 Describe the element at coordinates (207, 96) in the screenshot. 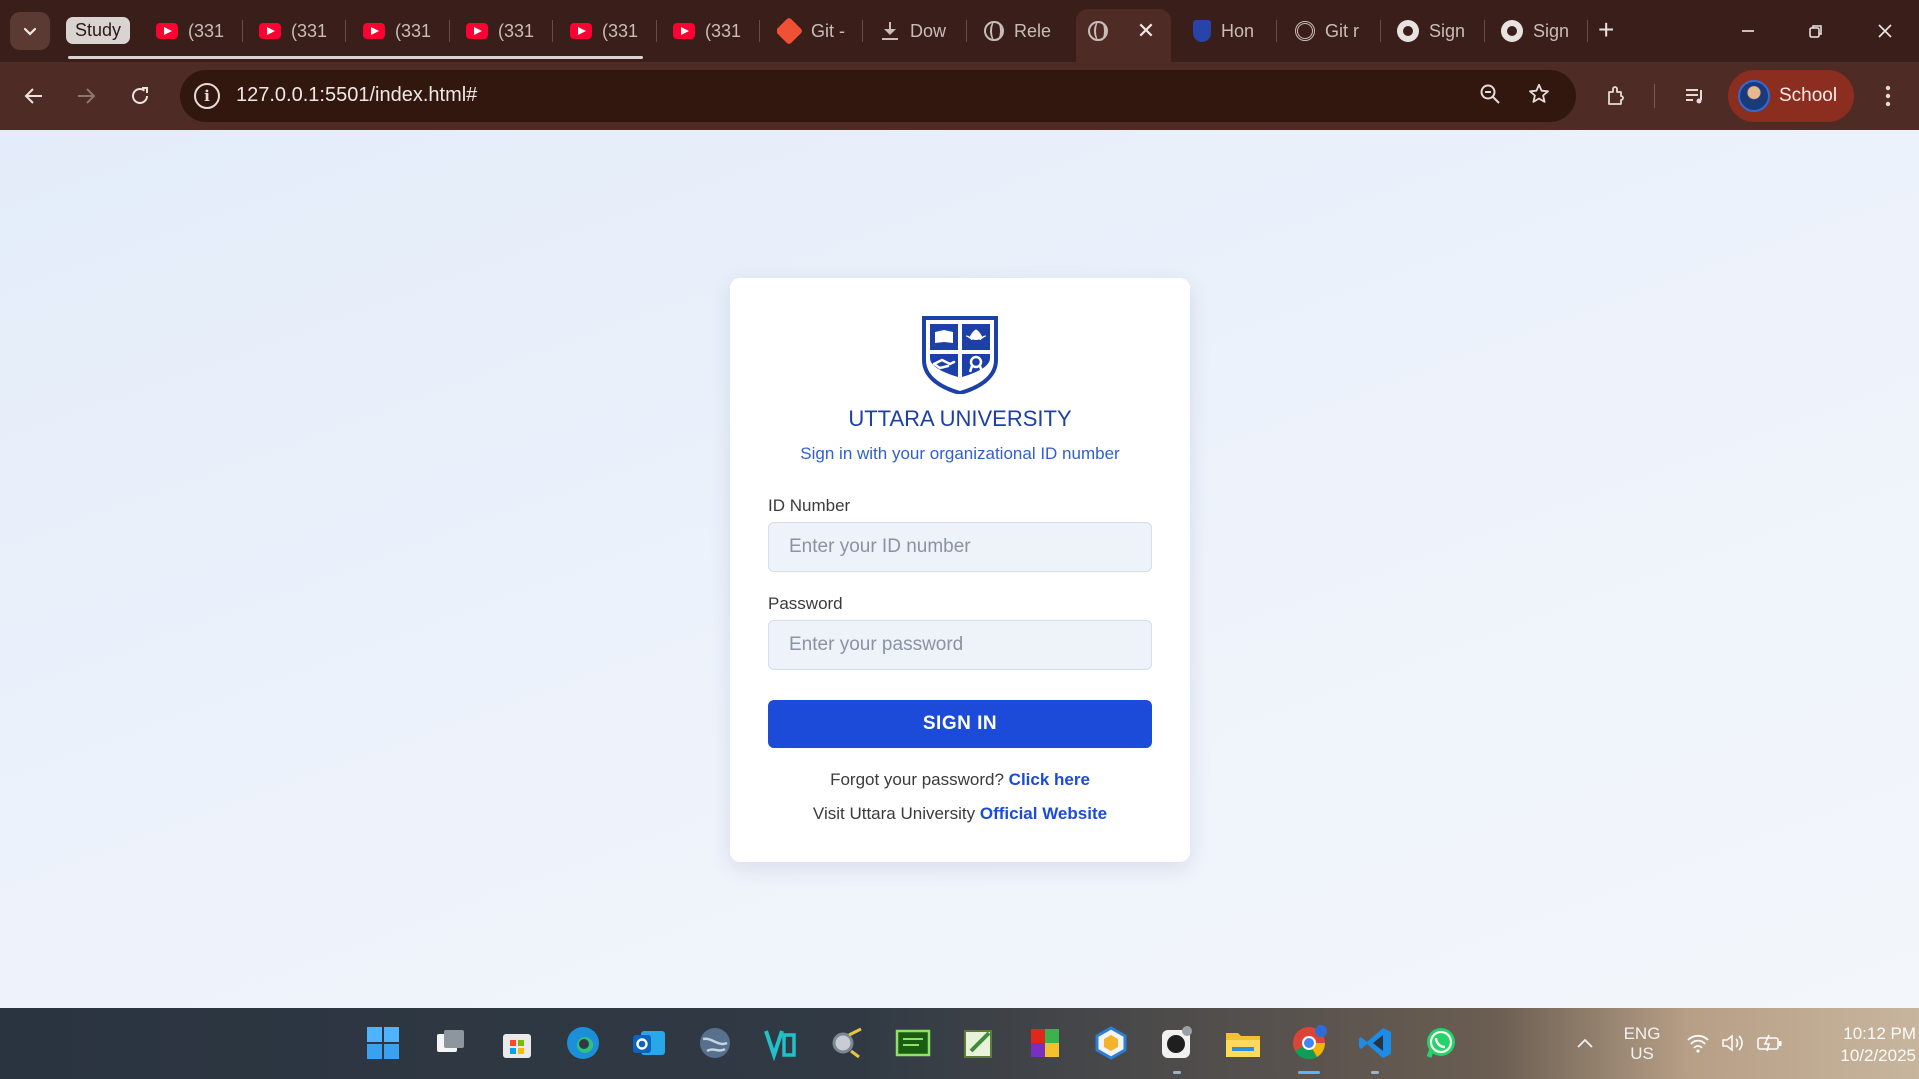

I see `site-info-icon: i` at that location.